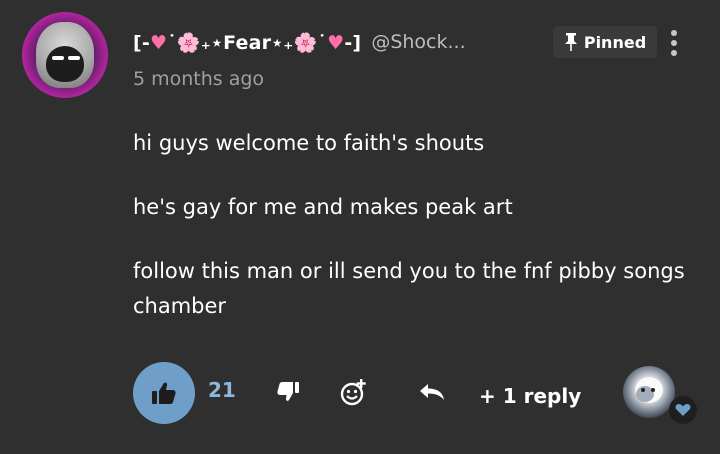  What do you see at coordinates (570, 42) in the screenshot?
I see `pin-icon` at bounding box center [570, 42].